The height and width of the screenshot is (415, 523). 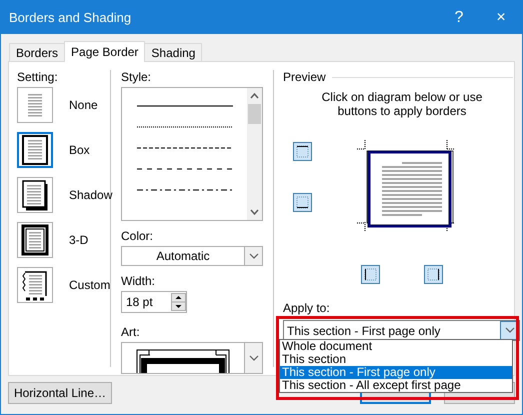 What do you see at coordinates (192, 358) in the screenshot?
I see `art-dropdown` at bounding box center [192, 358].